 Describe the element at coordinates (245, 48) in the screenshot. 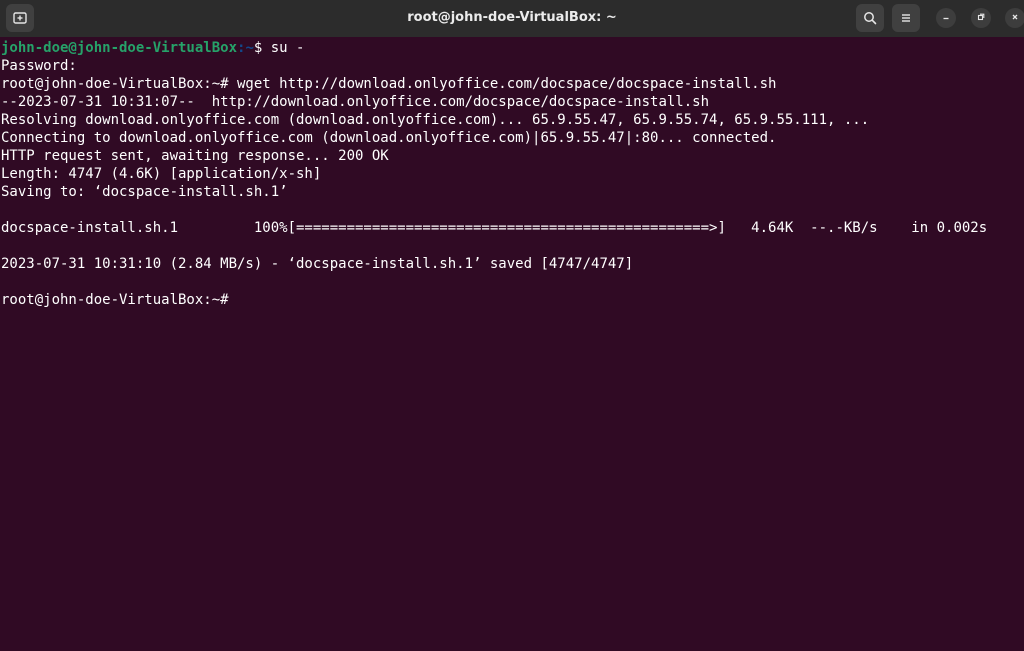

I see `prompt-path: :~` at that location.